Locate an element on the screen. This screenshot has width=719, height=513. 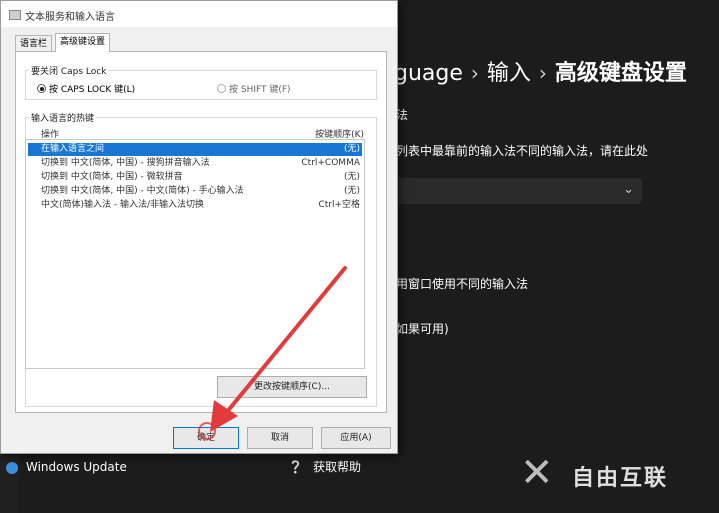
breadcrumb: guage › 输入 › 高级键盘设置 is located at coordinates (540, 71).